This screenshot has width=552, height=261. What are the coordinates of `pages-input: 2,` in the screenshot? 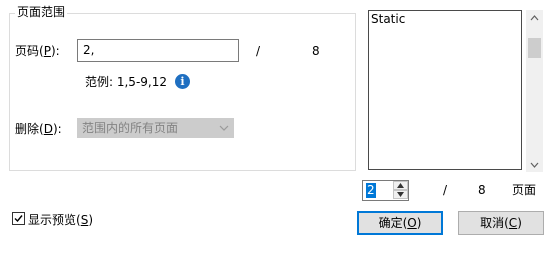 It's located at (158, 50).